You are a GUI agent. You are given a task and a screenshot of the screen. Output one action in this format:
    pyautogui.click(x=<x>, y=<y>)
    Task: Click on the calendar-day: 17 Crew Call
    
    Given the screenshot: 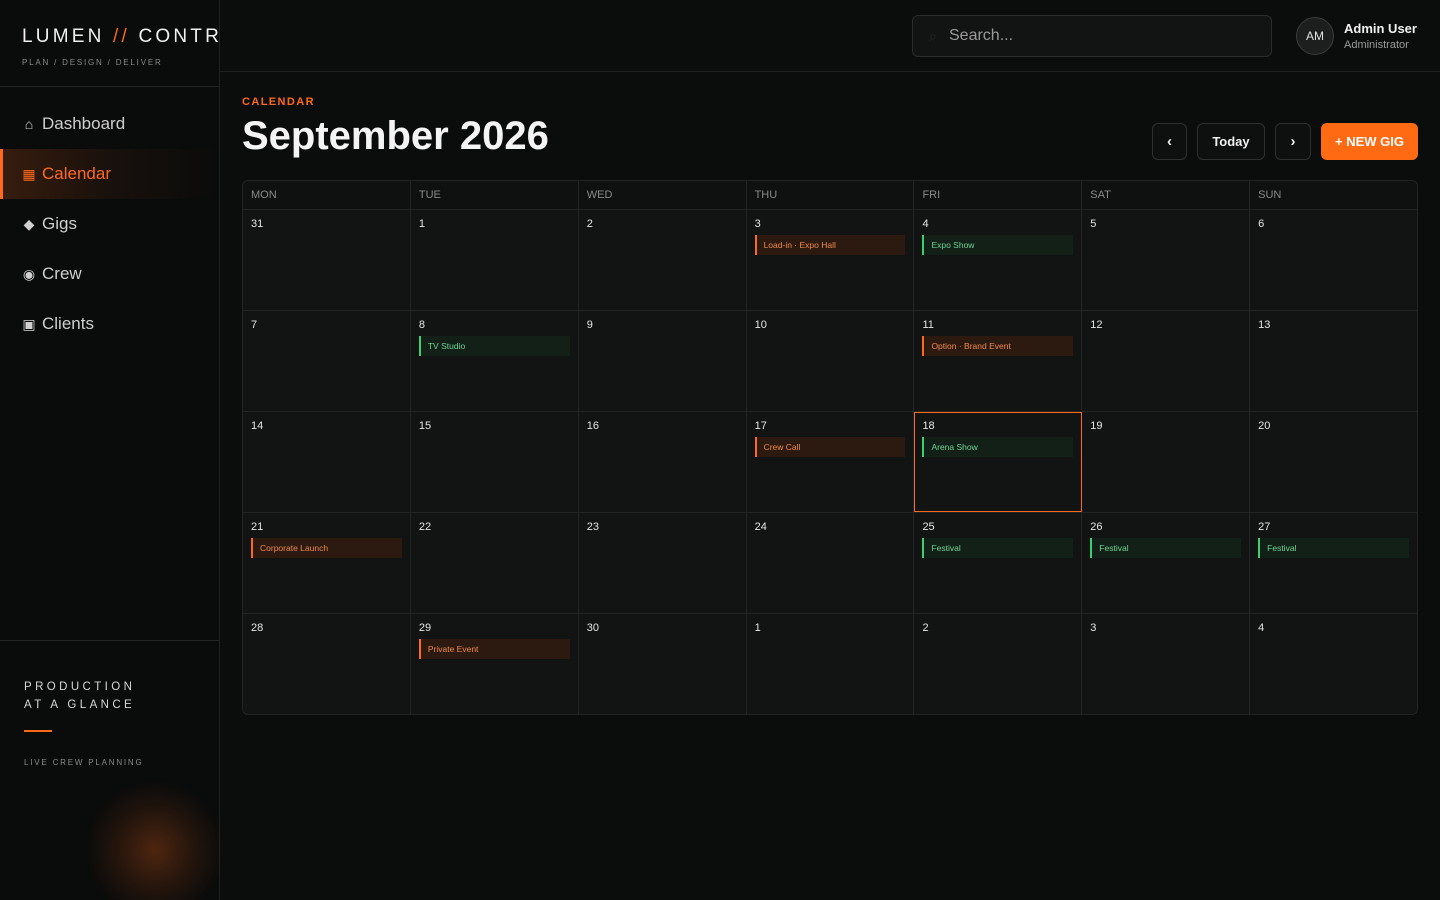 What is the action you would take?
    pyautogui.click(x=830, y=462)
    